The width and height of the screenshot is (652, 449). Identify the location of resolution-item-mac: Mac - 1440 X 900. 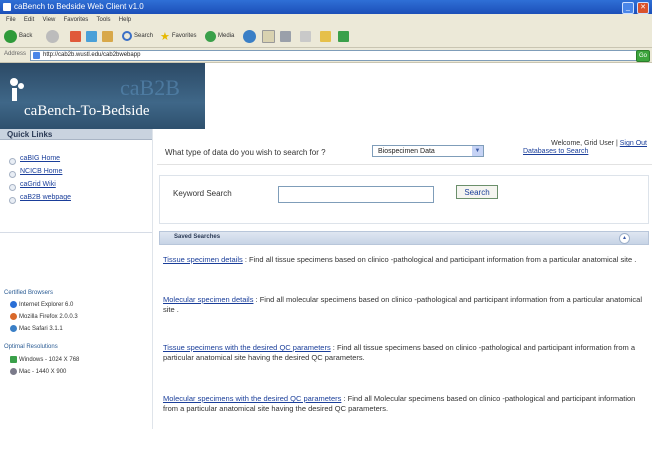
(38, 371).